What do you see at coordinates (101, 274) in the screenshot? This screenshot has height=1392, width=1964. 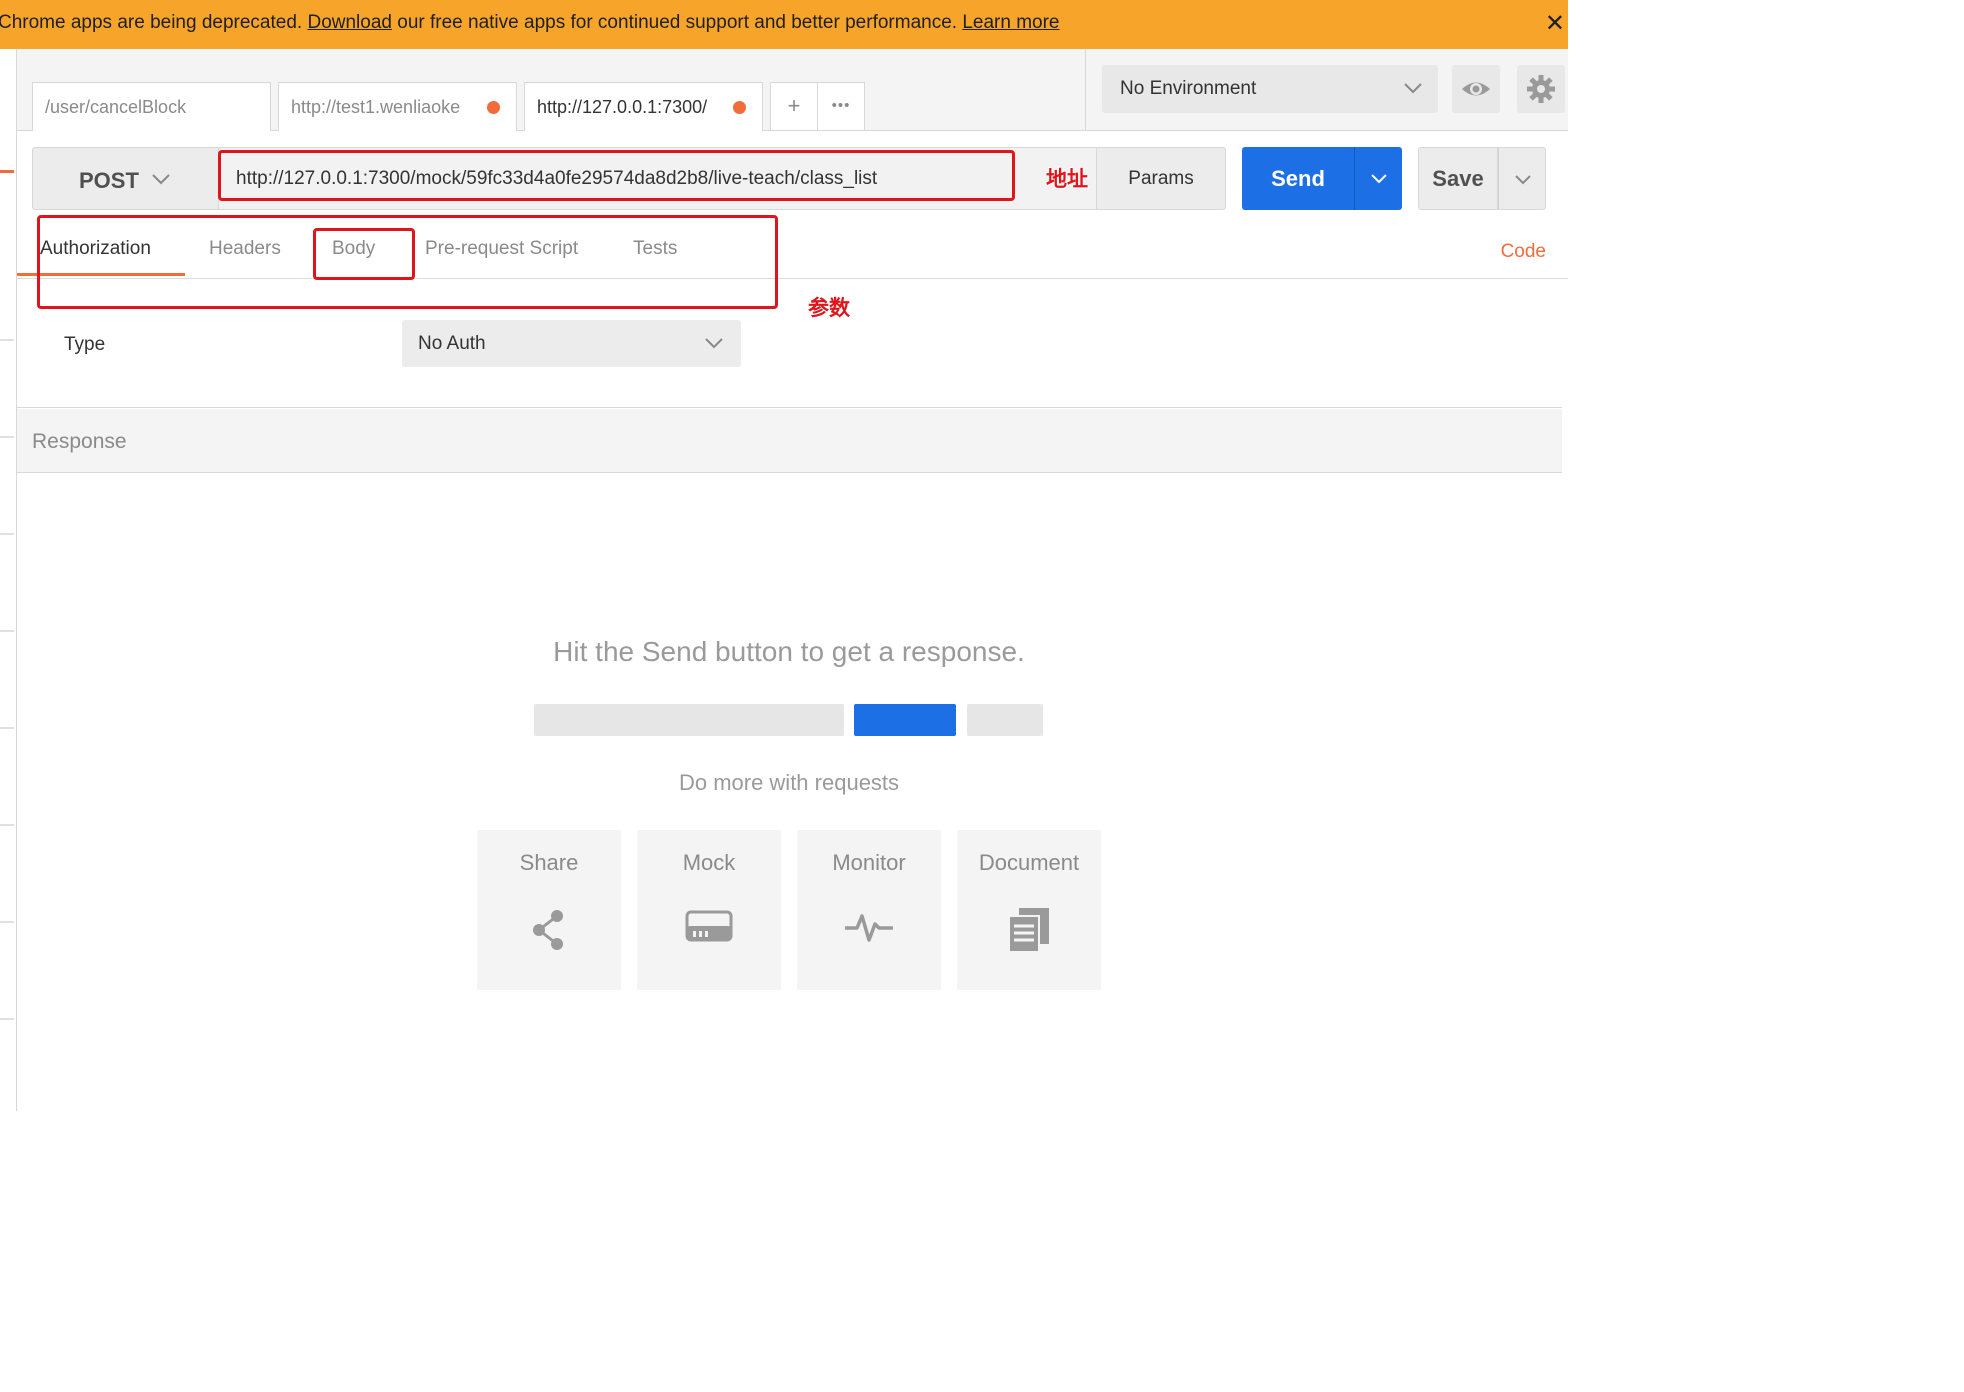 I see `active-tab-underline` at bounding box center [101, 274].